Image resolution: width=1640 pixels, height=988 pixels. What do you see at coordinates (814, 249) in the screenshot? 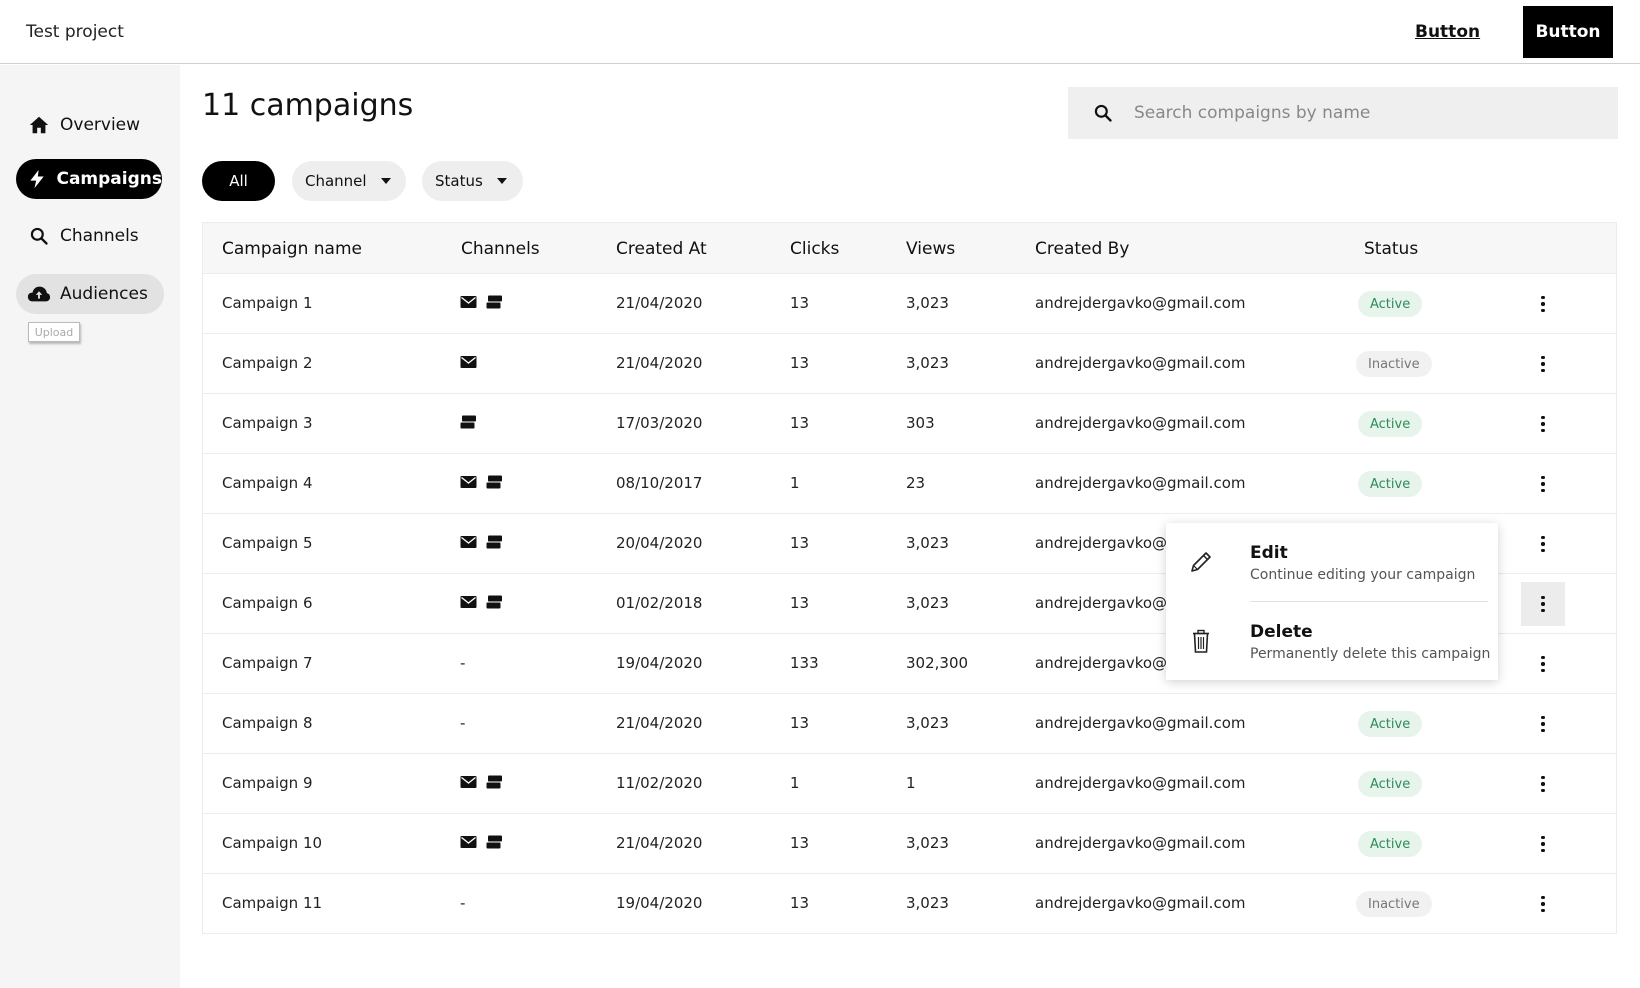
I see `column-header: Clicks` at bounding box center [814, 249].